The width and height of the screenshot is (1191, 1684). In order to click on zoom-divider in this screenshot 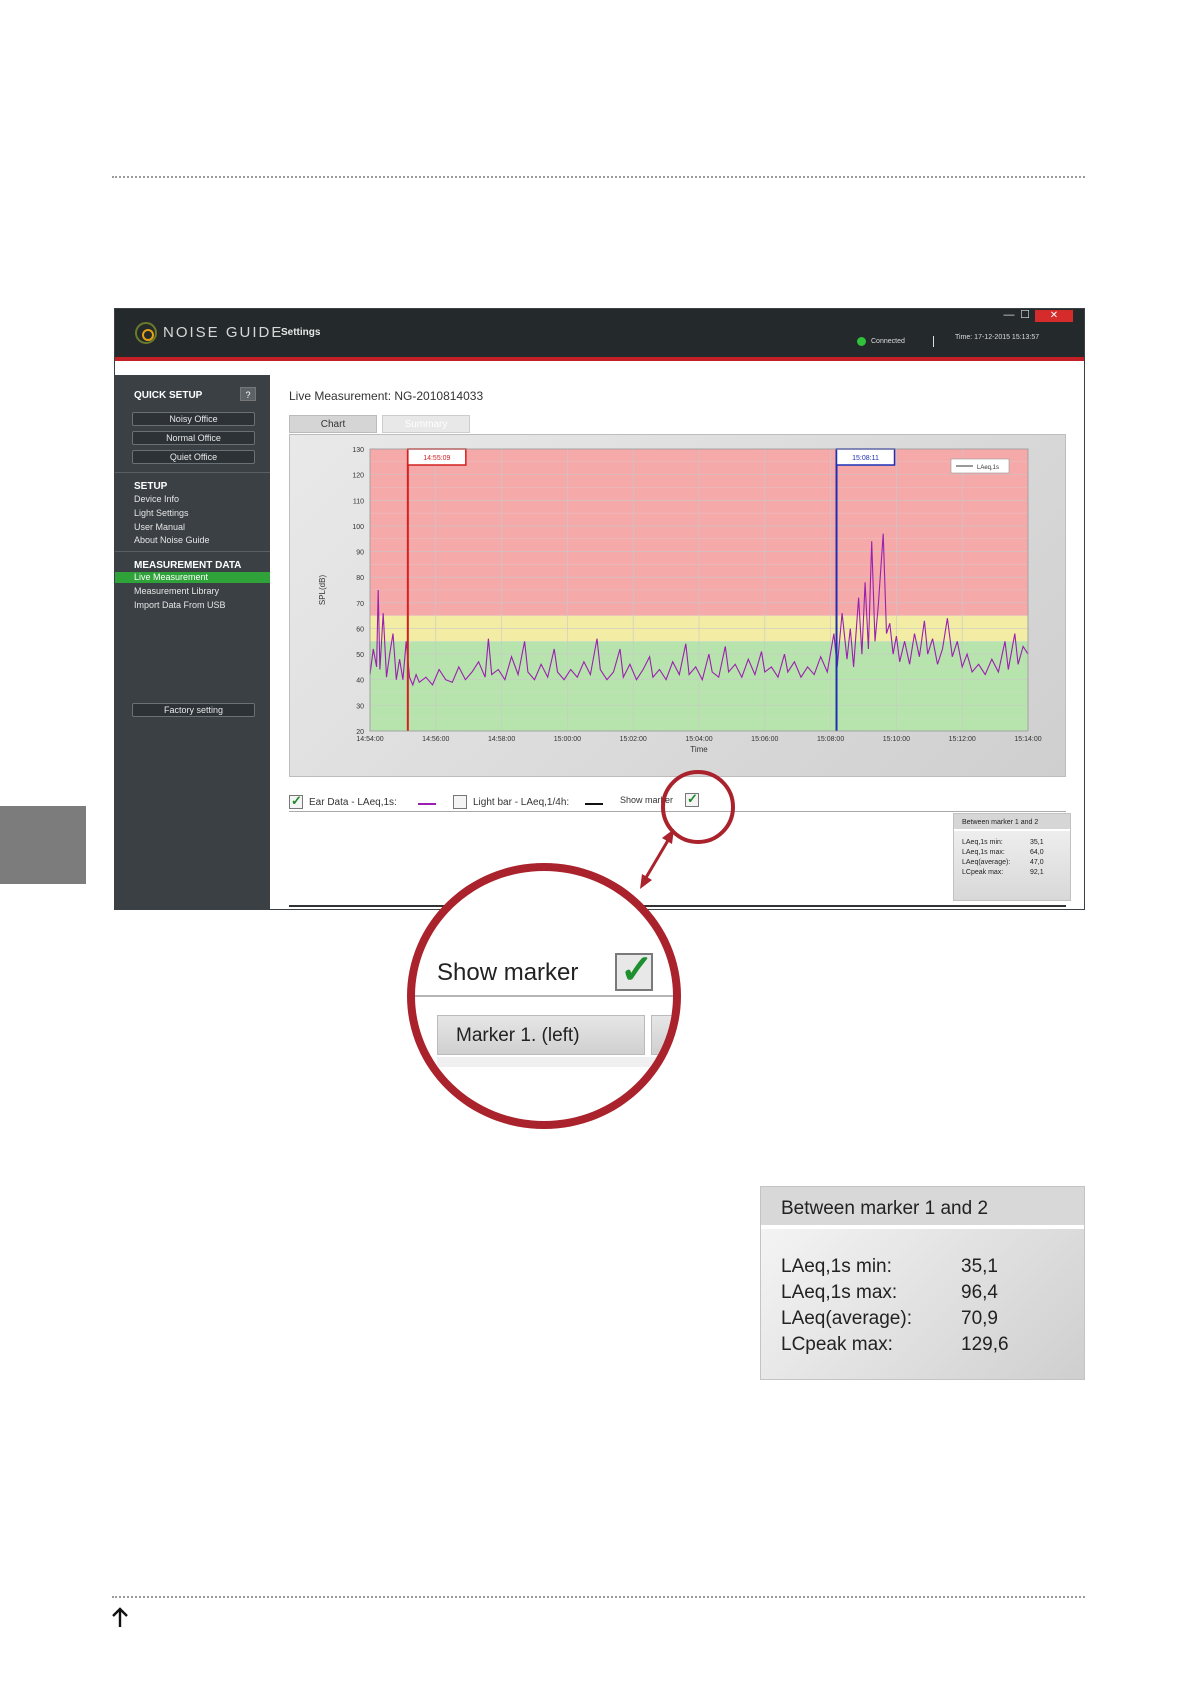, I will do `click(544, 996)`.